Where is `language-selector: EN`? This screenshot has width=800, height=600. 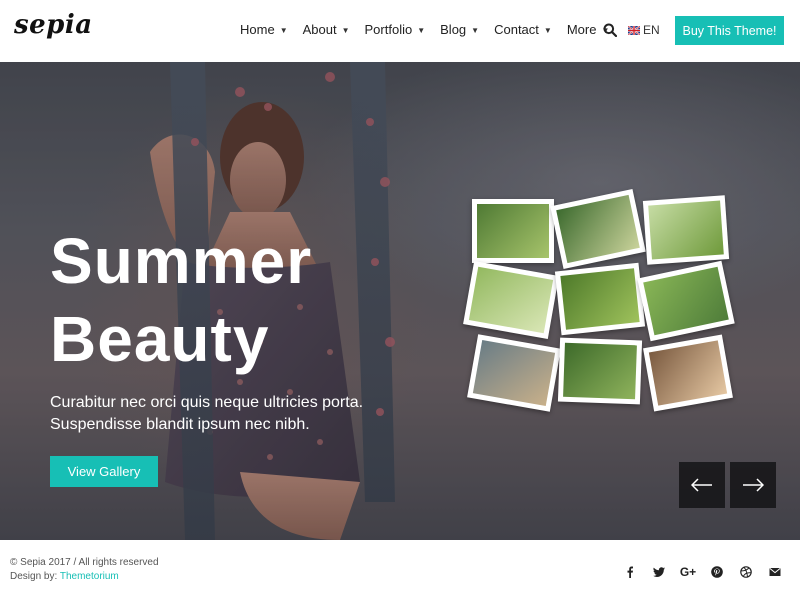 language-selector: EN is located at coordinates (644, 30).